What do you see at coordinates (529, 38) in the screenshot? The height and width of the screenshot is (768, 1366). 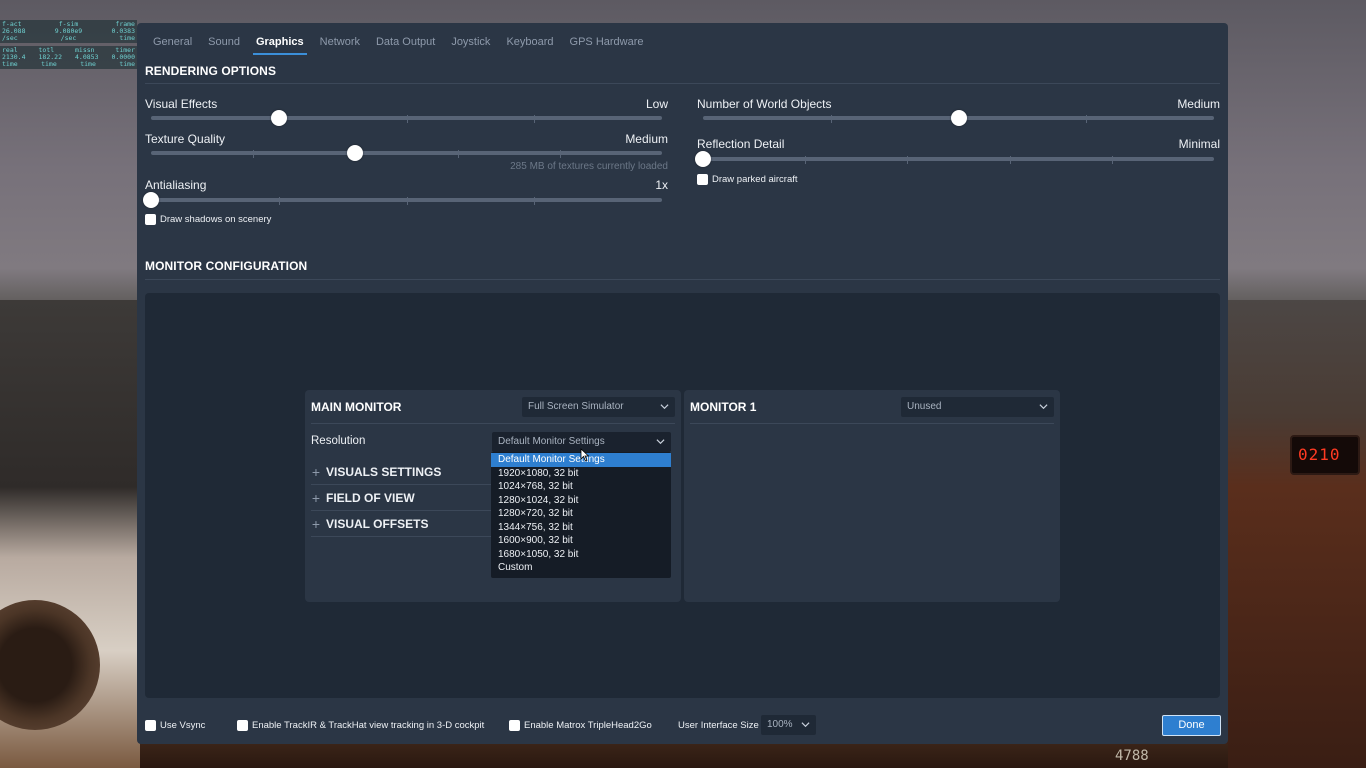 I see `tab-keyboard: Keyboard` at bounding box center [529, 38].